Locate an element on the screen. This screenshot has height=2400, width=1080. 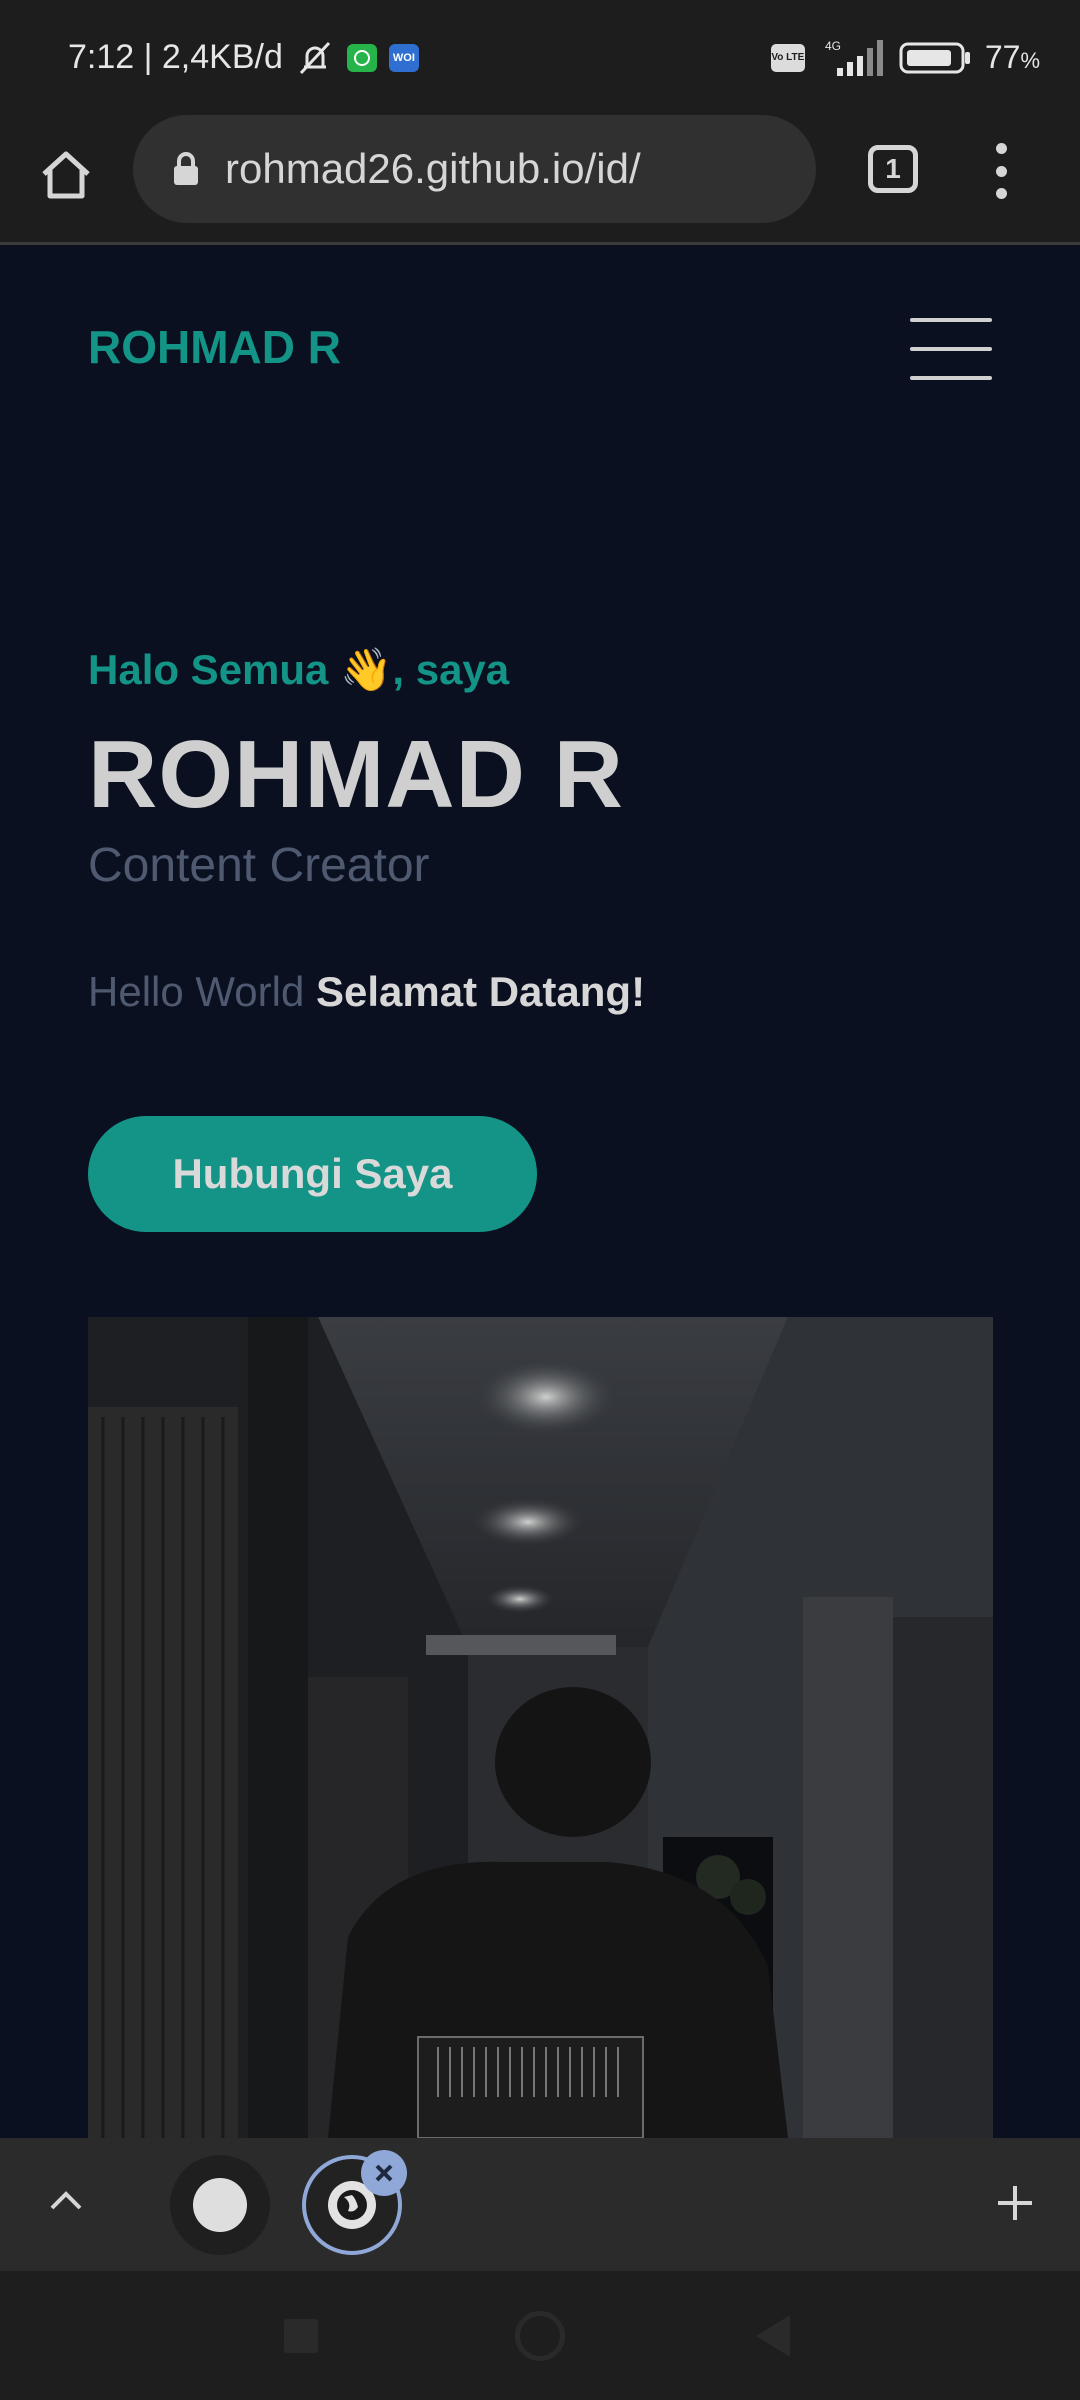
welcome-muted-text: Hello World is located at coordinates (196, 991).